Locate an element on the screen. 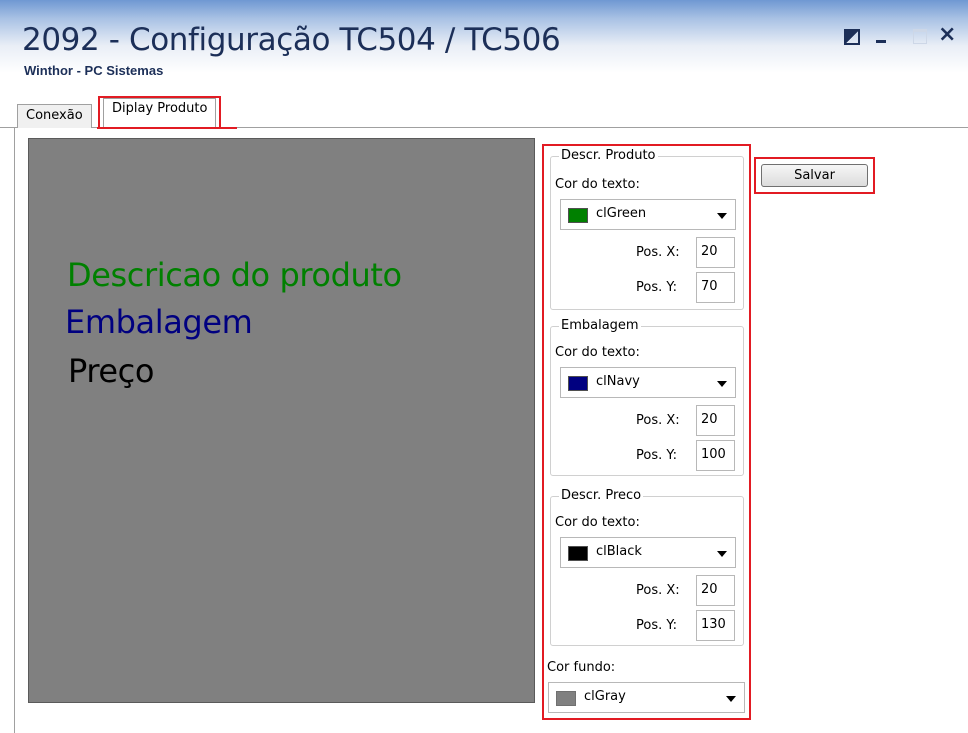 The height and width of the screenshot is (733, 968). tab-diplay-produto-label: Diplay Produto is located at coordinates (160, 108).